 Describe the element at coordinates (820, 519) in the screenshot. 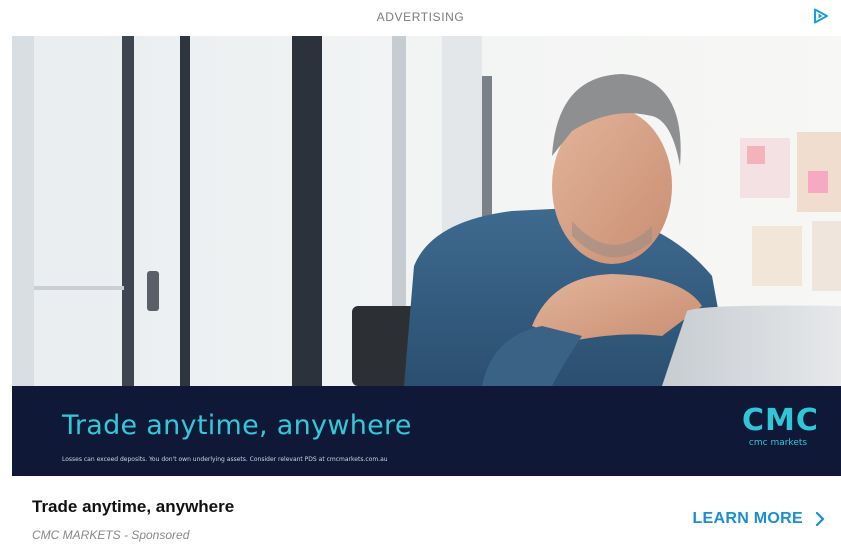

I see `chevron-right-icon` at that location.